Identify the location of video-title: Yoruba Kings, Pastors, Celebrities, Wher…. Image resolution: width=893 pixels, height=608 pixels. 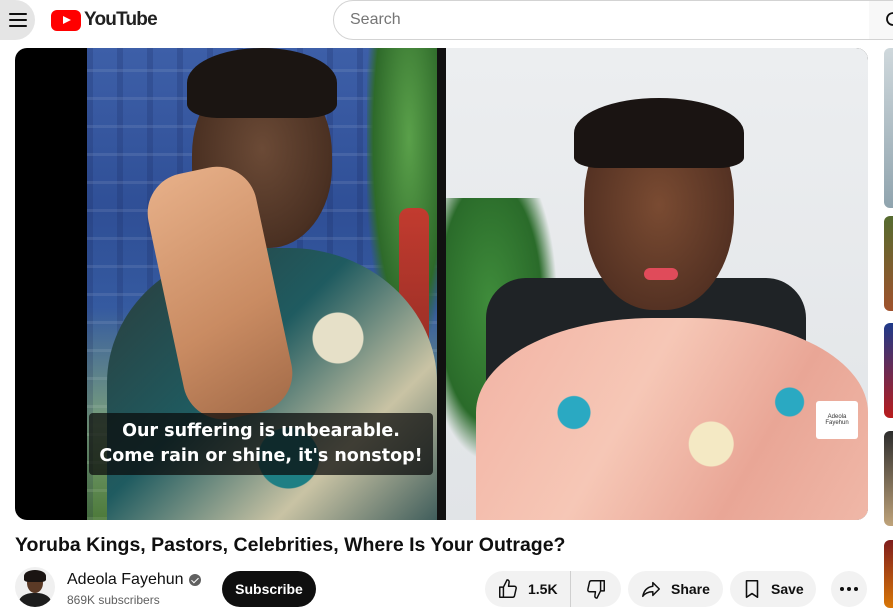
(290, 545).